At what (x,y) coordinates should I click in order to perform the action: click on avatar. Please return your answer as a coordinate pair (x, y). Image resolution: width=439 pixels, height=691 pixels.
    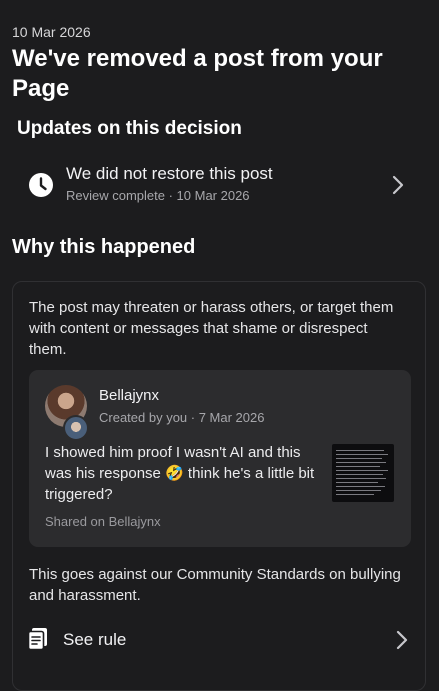
    Looking at the image, I should click on (67, 413).